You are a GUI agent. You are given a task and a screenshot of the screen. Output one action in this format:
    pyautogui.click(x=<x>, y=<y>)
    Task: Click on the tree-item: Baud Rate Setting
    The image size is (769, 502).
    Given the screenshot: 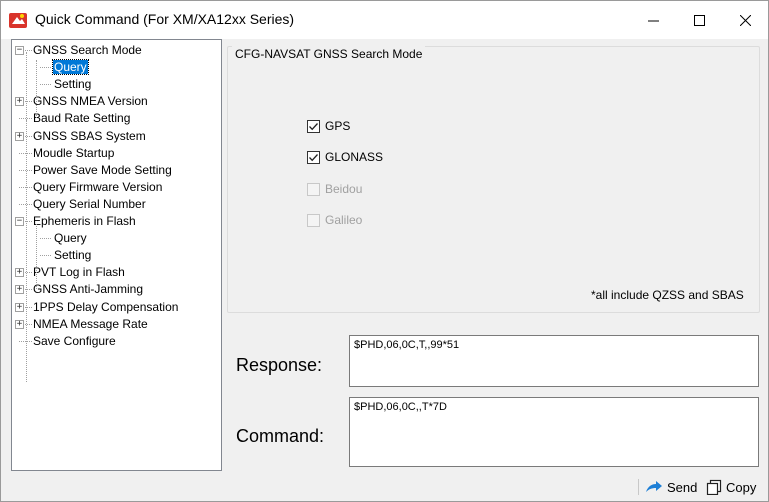 What is the action you would take?
    pyautogui.click(x=81, y=118)
    